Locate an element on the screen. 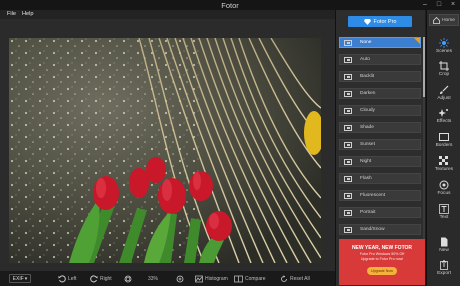  scene-label: Backlit is located at coordinates (367, 76).